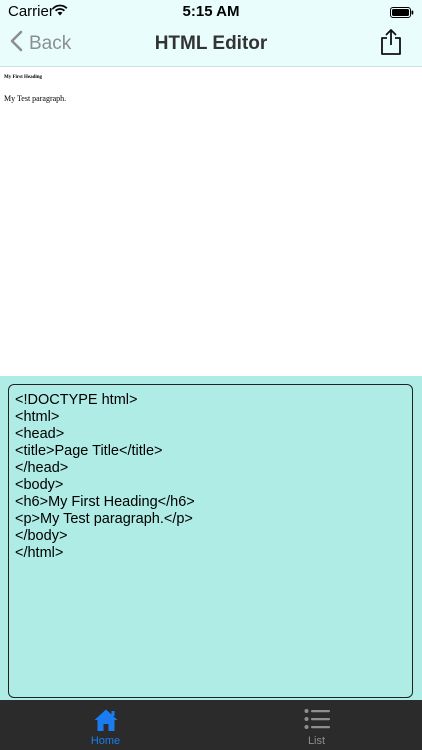 The image size is (422, 750). I want to click on preview-heading: My First Heading, so click(23, 77).